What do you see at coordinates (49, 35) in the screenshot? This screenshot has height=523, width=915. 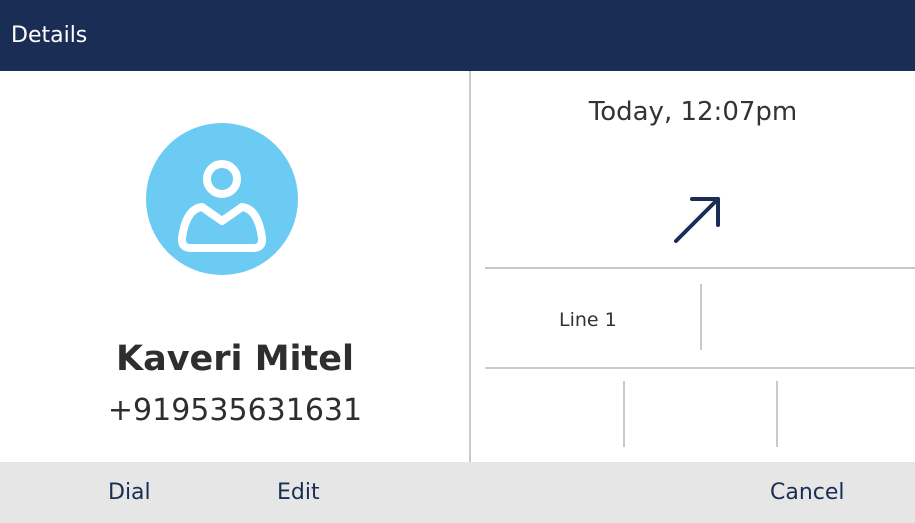 I see `page-title: Details` at bounding box center [49, 35].